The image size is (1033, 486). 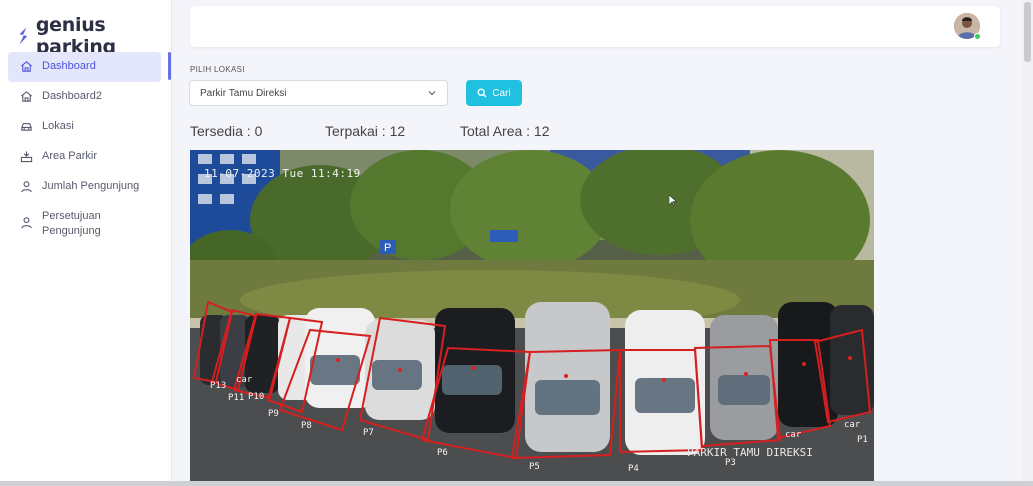 I want to click on sidebar-item-label: Dashboard2, so click(x=72, y=96).